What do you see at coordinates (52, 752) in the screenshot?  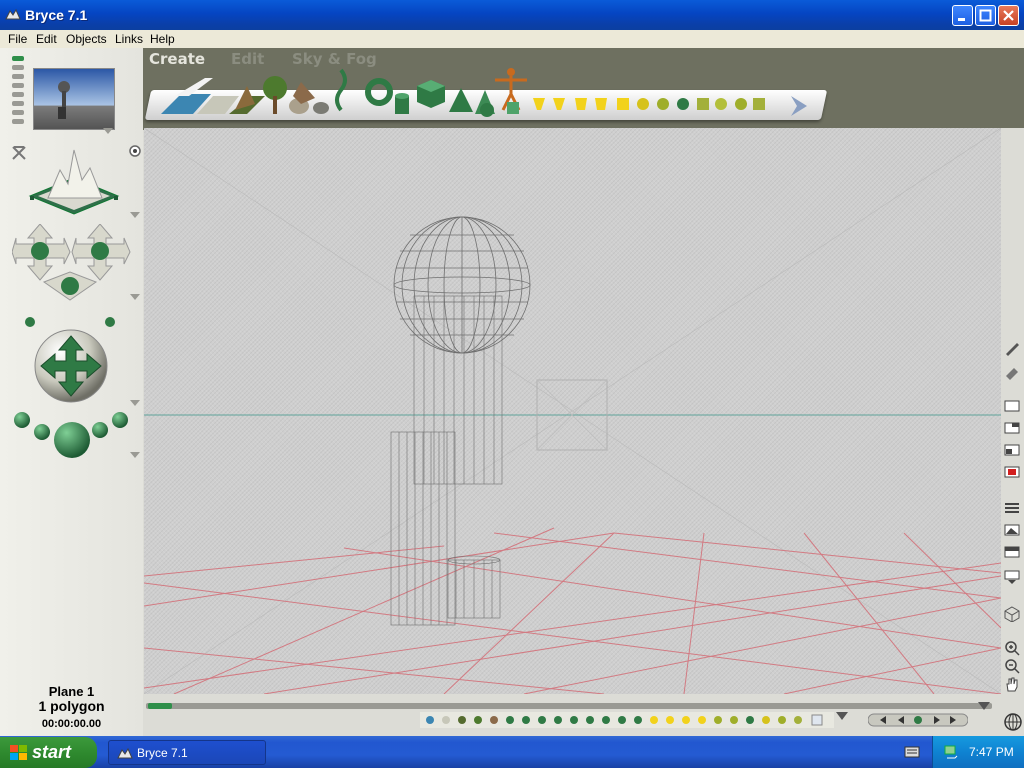 I see `start-label: start` at bounding box center [52, 752].